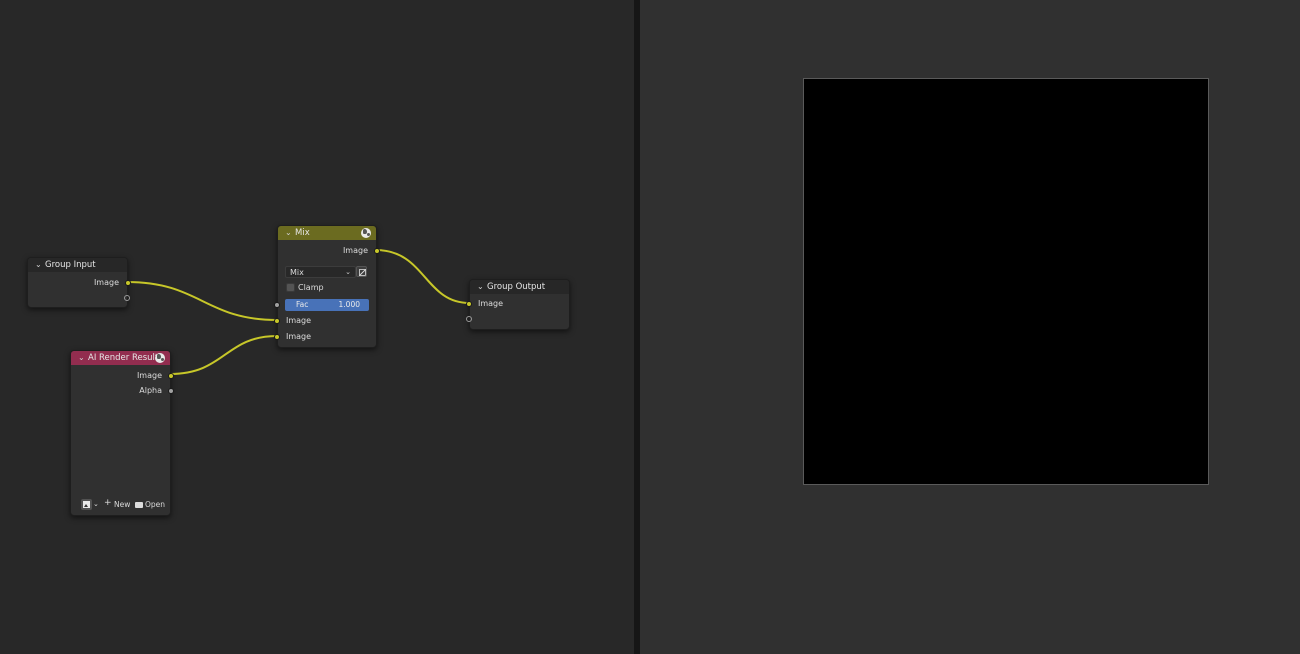 The height and width of the screenshot is (654, 1300). I want to click on node-header: ⌄ AI Render Result, so click(120, 358).